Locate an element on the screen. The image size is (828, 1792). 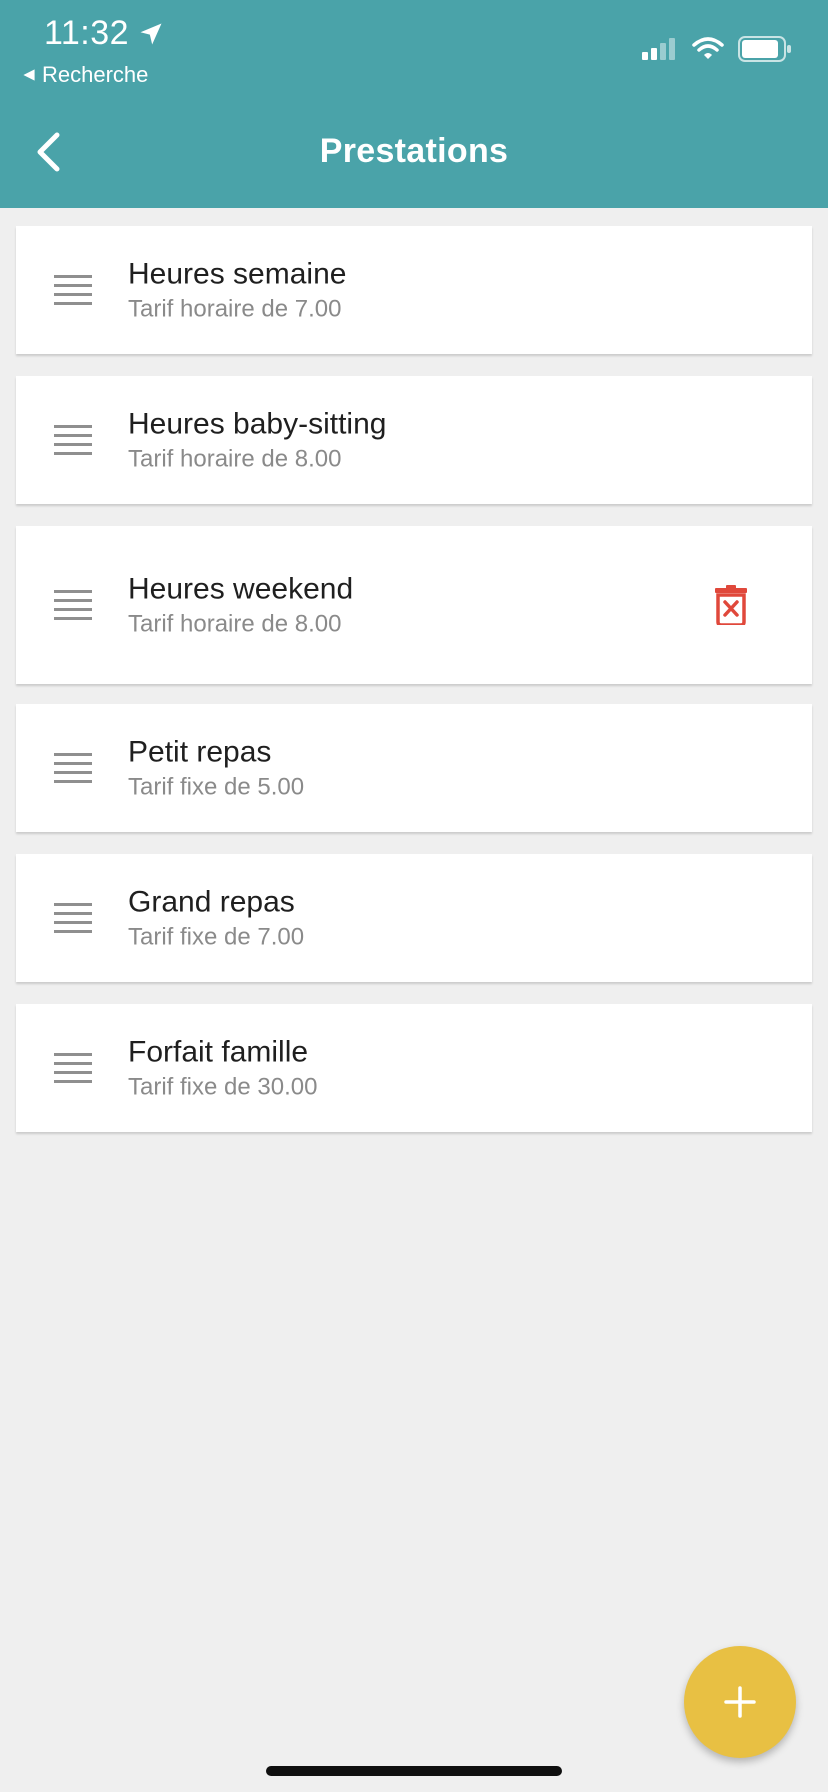
back-triangle-icon is located at coordinates (29, 75).